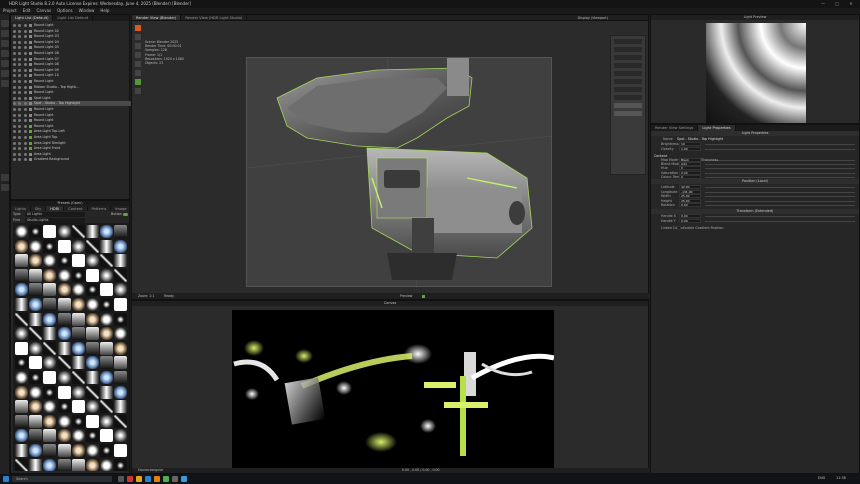  I want to click on light-list-item: Area Light Rimlight, so click(75, 143).